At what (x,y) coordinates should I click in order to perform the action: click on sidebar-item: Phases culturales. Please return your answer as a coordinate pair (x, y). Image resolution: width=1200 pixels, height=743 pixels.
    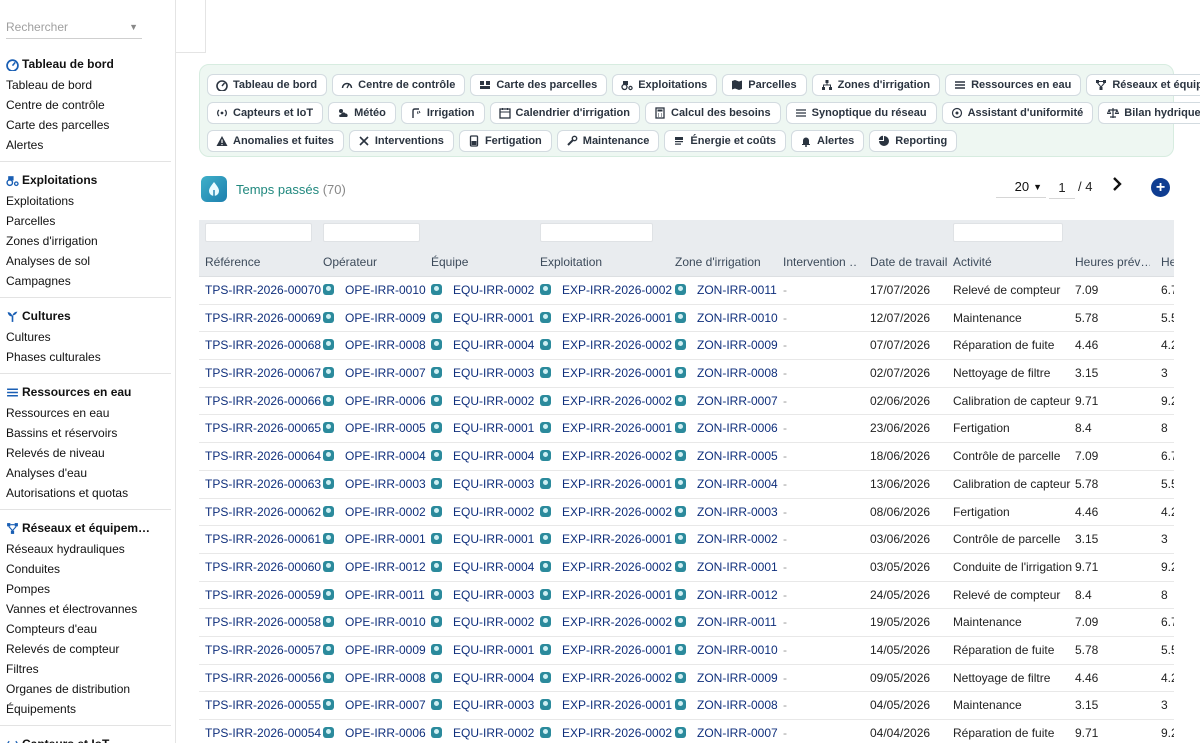
    Looking at the image, I should click on (87, 357).